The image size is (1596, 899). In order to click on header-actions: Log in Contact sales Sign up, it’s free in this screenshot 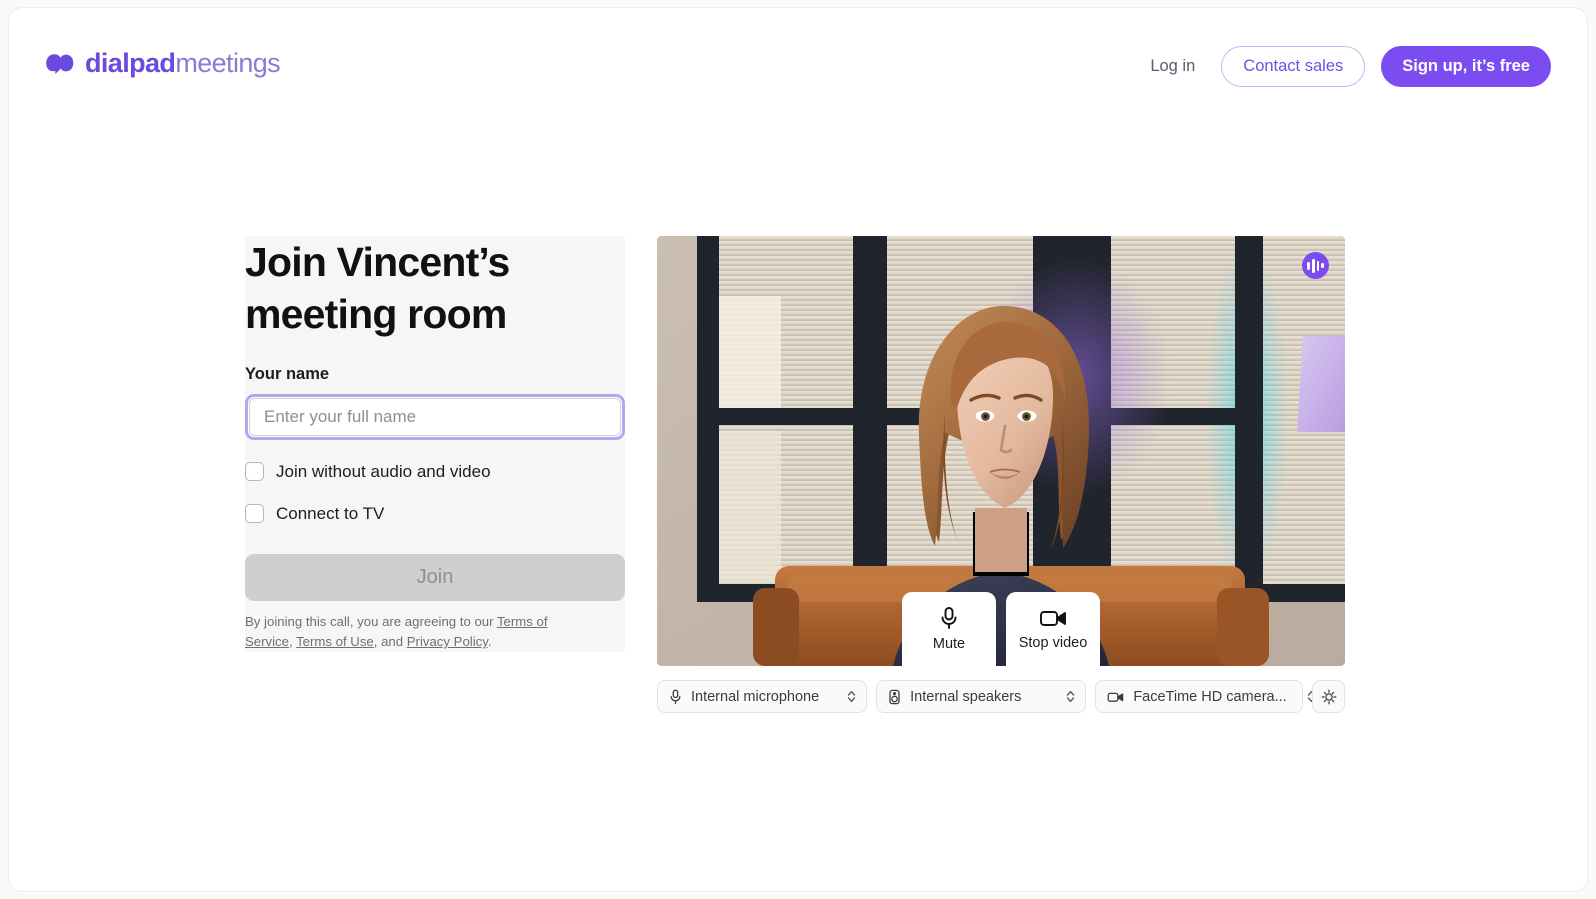, I will do `click(1345, 66)`.